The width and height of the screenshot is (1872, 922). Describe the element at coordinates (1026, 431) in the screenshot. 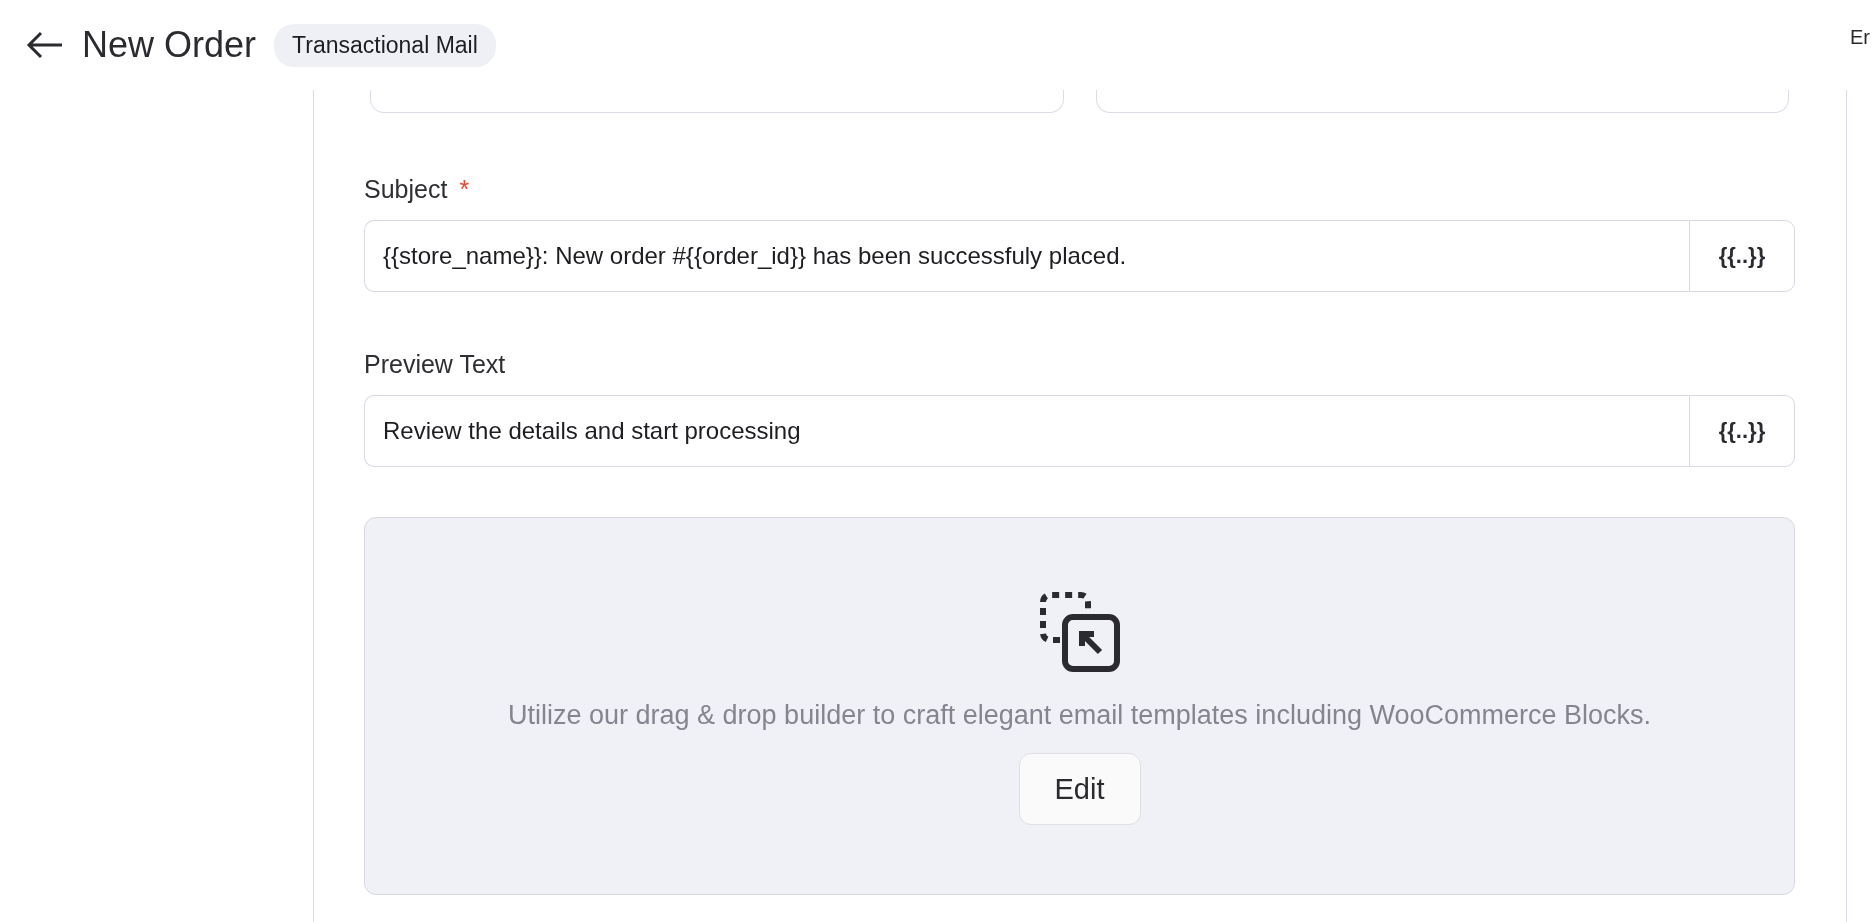

I see `input-field: Review the details and start processing` at that location.